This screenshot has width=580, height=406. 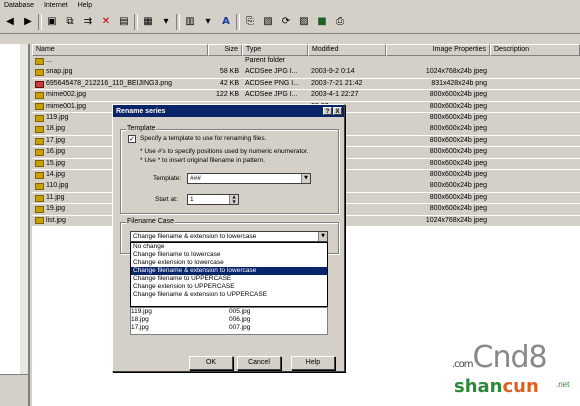 I want to click on delete-icon: ✕, so click(x=106, y=22).